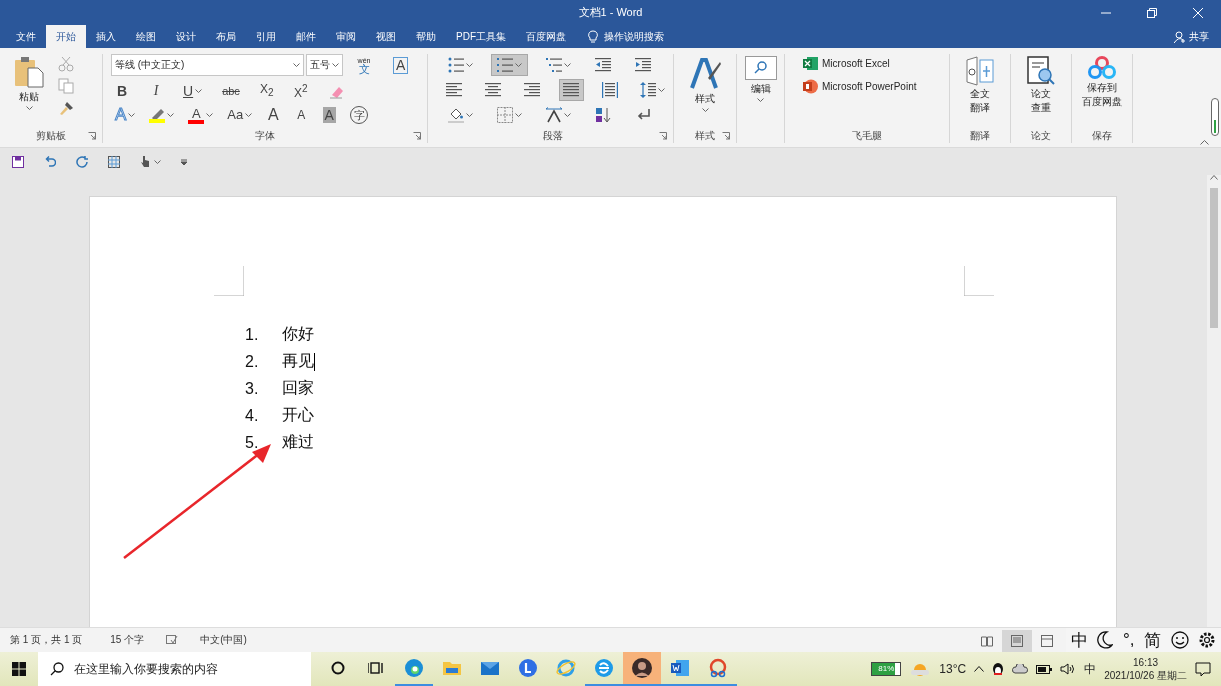 The image size is (1221, 686). What do you see at coordinates (490, 668) in the screenshot?
I see `mail-icon` at bounding box center [490, 668].